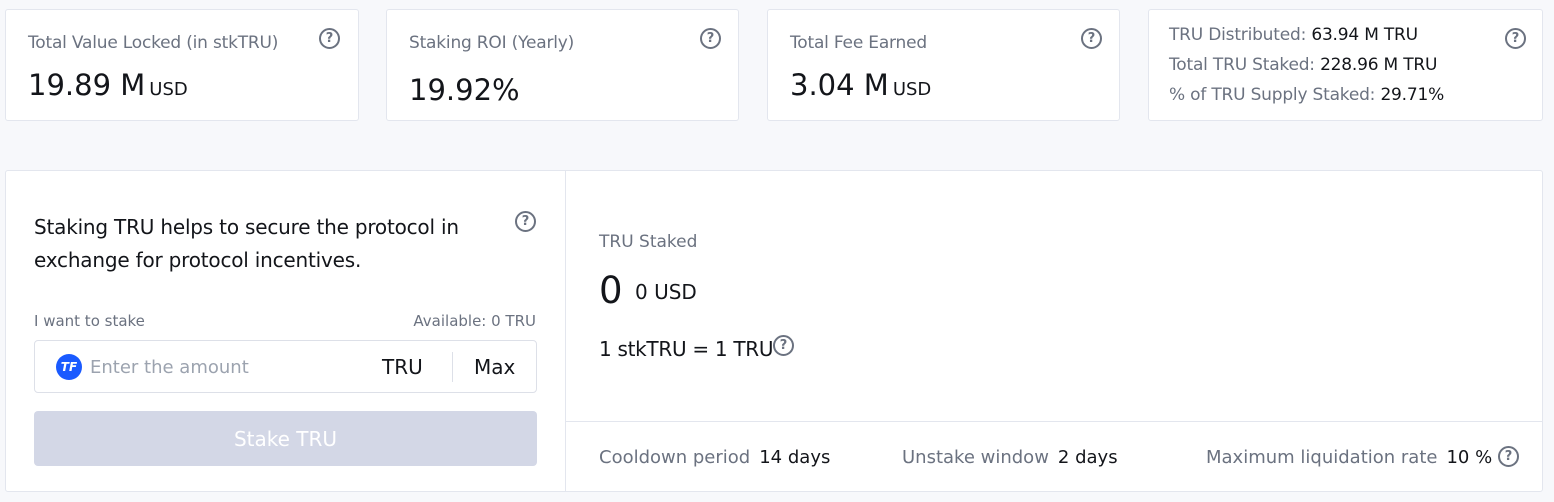 The height and width of the screenshot is (502, 1554). I want to click on tru-distributed-label: TRU Distributed:, so click(1238, 35).